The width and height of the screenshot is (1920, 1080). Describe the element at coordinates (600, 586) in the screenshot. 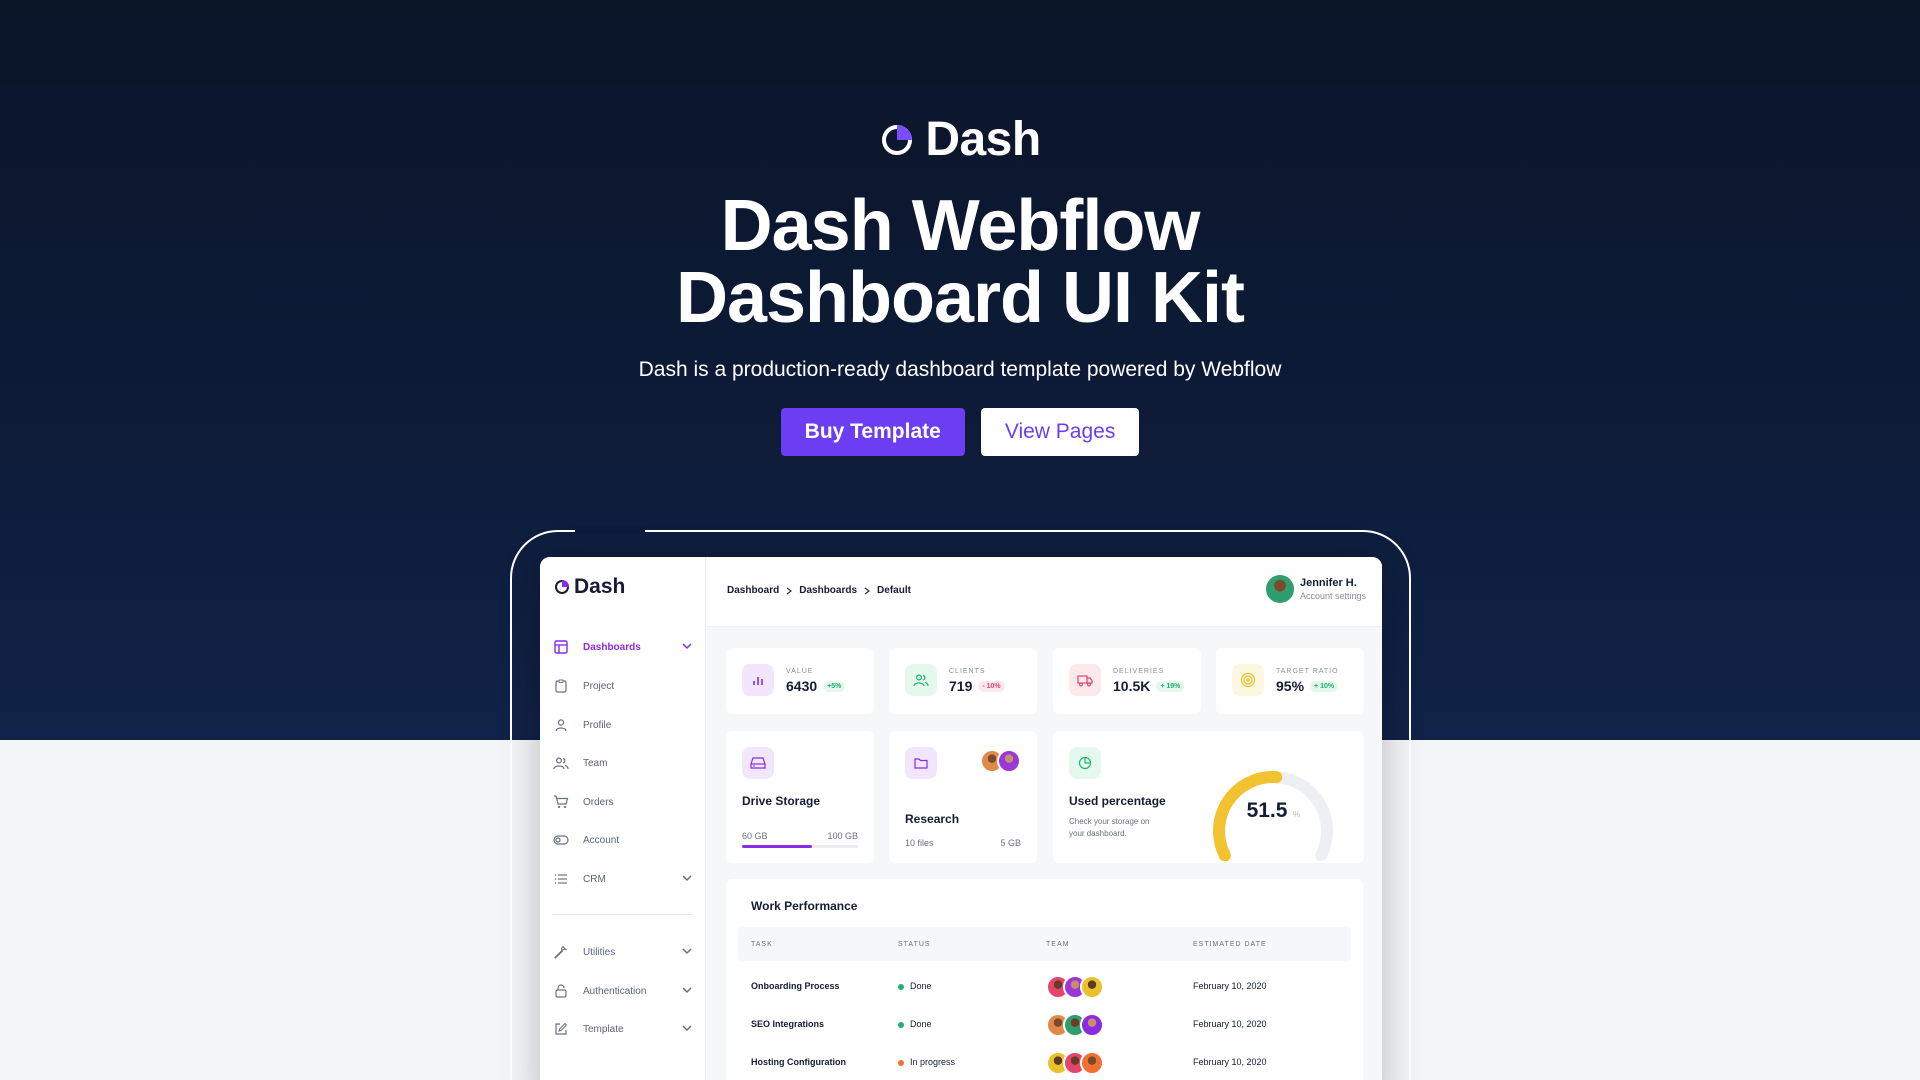

I see `sidebar-logo-text: Dash` at that location.